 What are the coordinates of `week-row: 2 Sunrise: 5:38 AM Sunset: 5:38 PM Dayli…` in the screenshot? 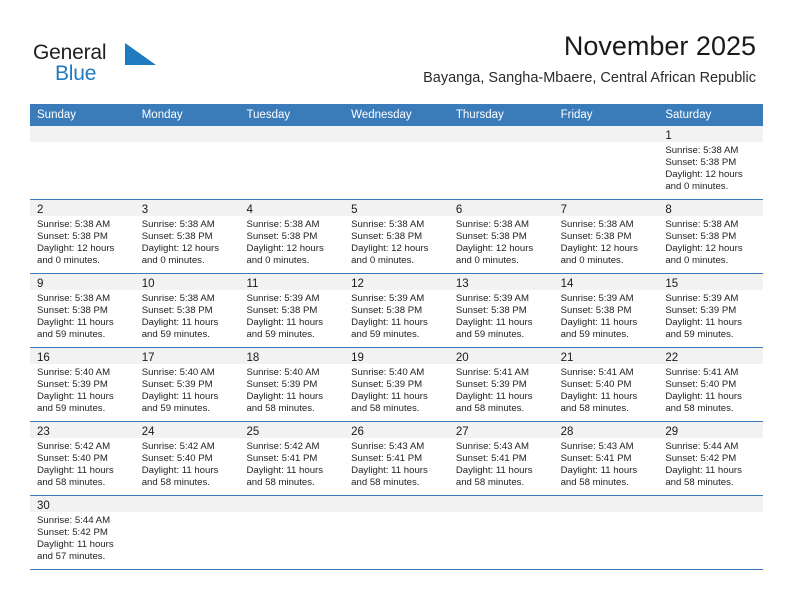 It's located at (397, 237).